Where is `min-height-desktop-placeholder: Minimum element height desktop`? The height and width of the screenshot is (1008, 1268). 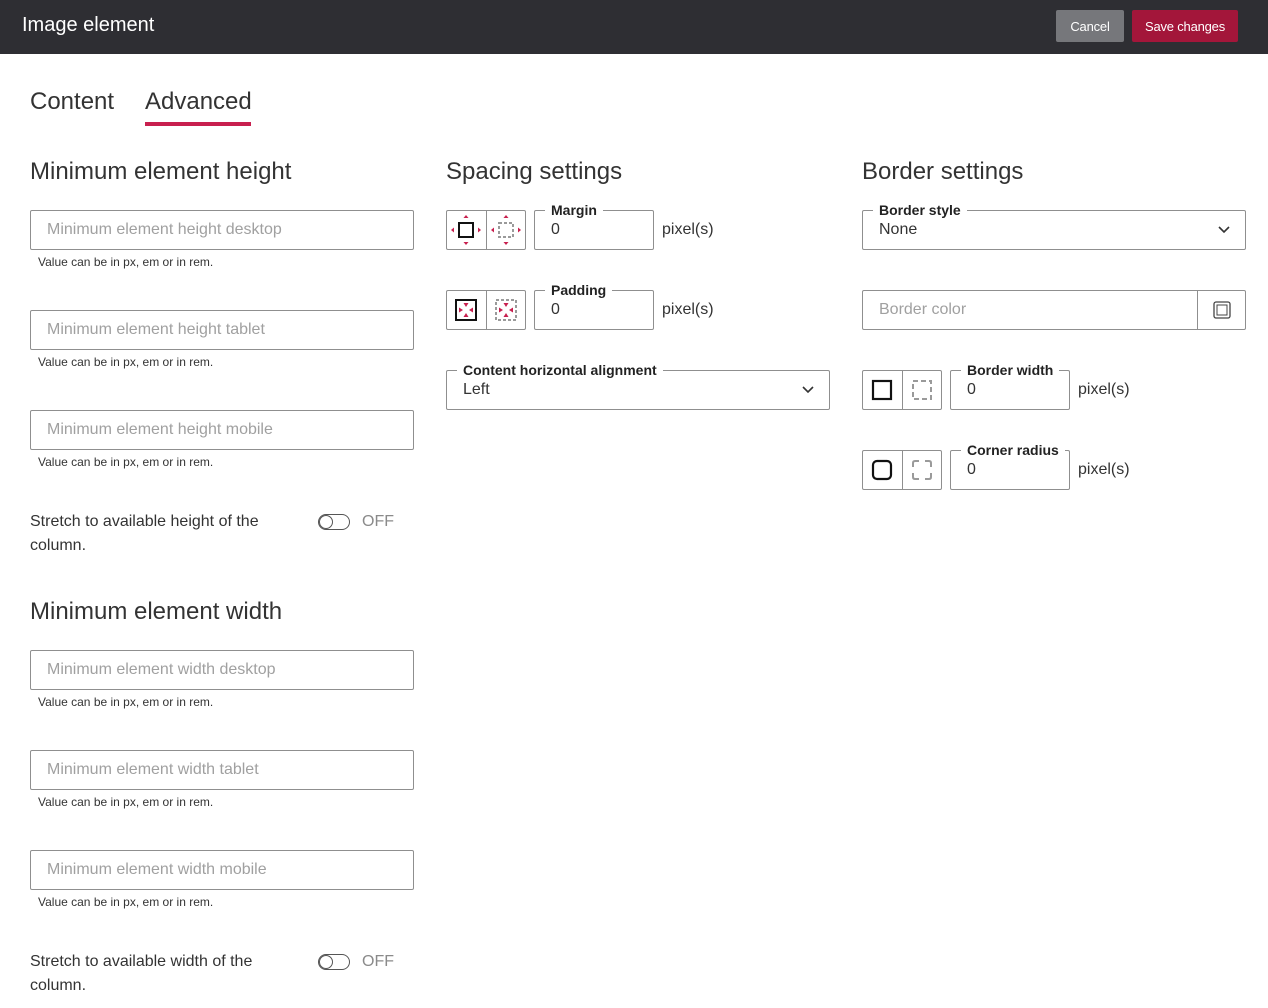
min-height-desktop-placeholder: Minimum element height desktop is located at coordinates (164, 229).